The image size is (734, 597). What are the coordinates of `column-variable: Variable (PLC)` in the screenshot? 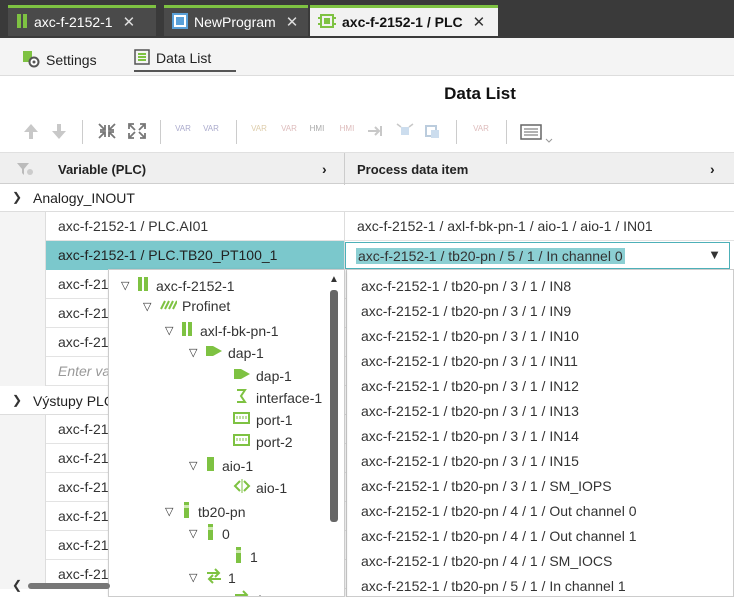 It's located at (102, 169).